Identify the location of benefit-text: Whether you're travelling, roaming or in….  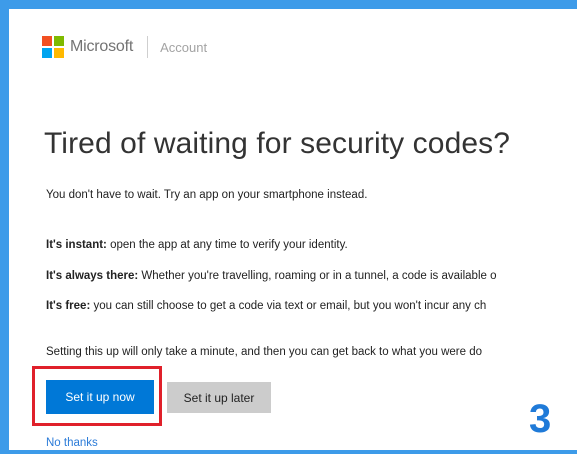
(317, 276).